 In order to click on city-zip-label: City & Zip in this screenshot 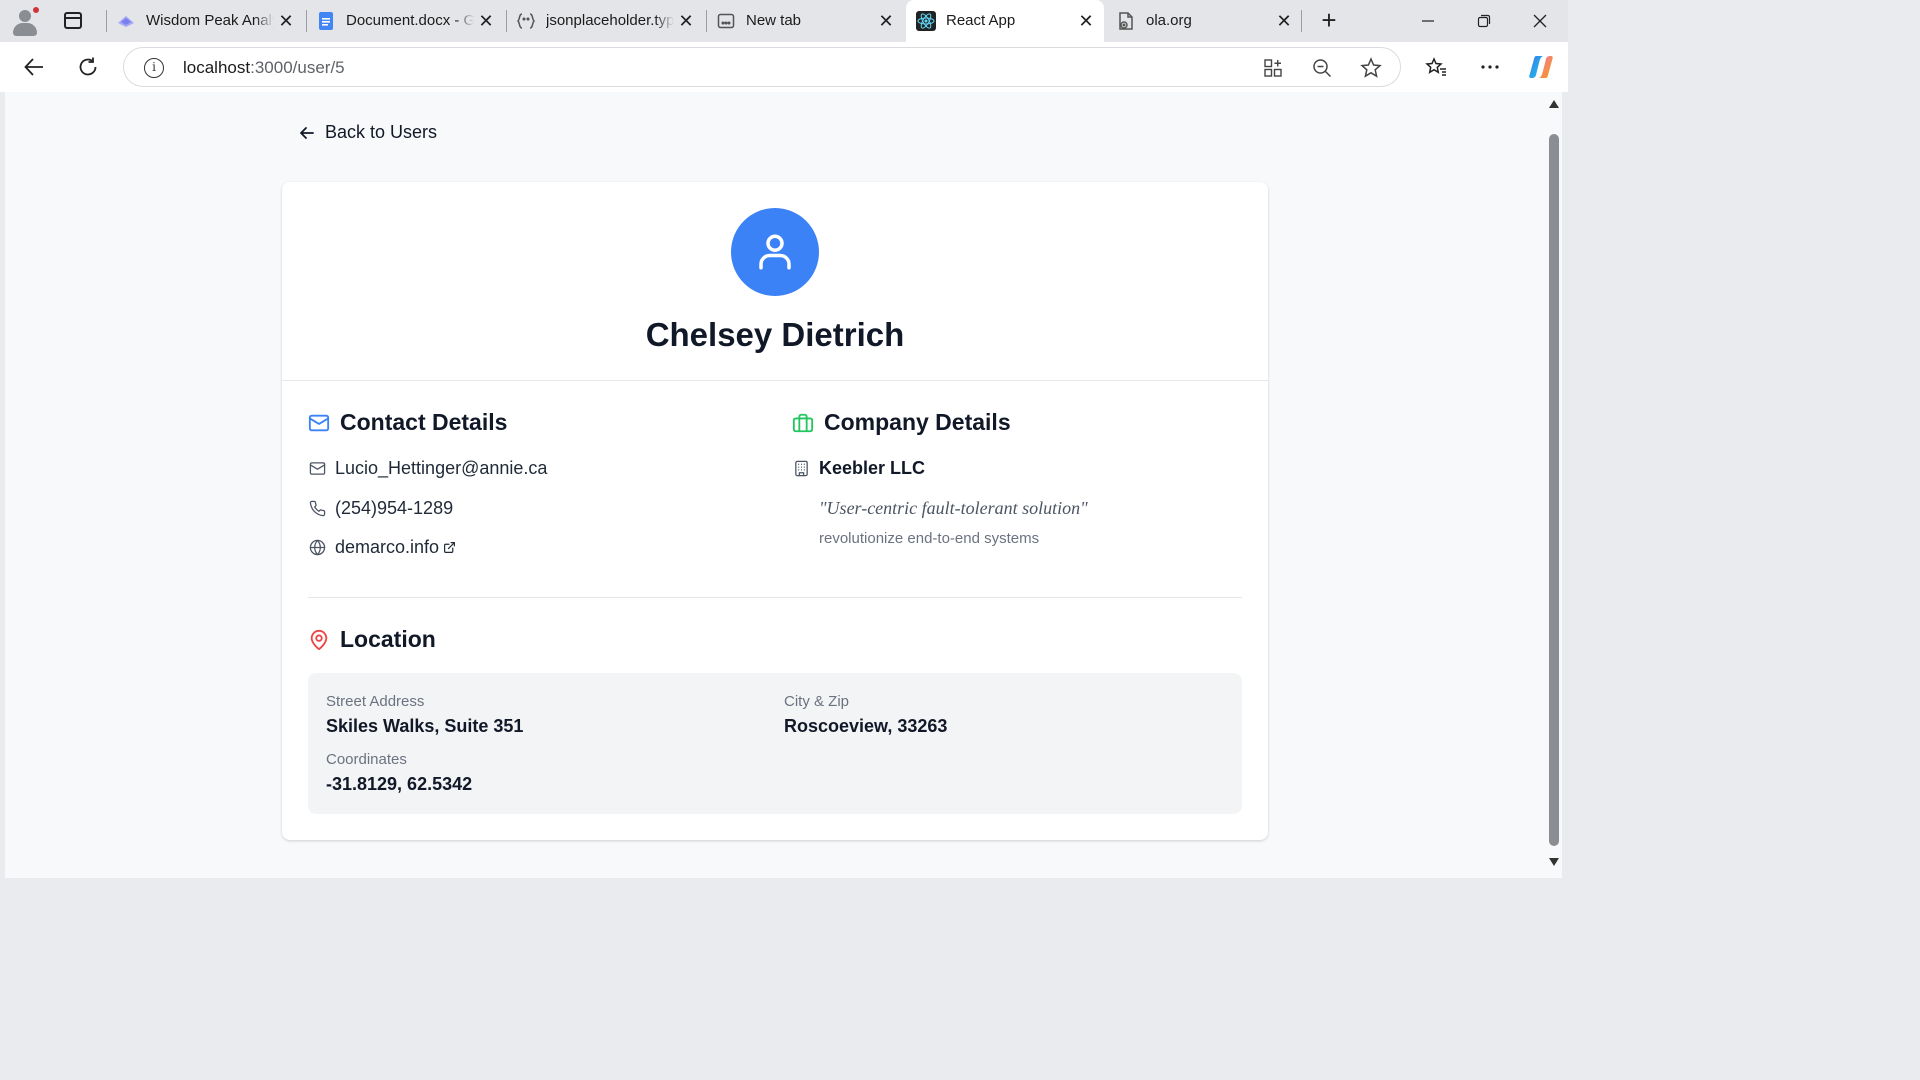, I will do `click(817, 701)`.